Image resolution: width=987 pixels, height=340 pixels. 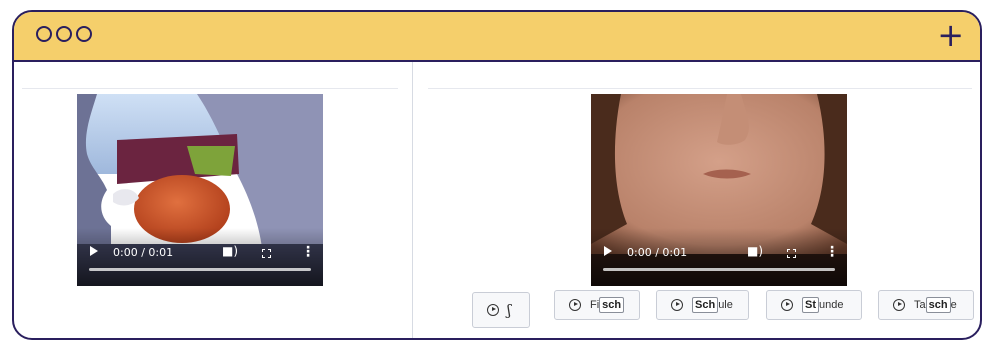 I want to click on word-button-tasche: Ta sch e, so click(x=926, y=305).